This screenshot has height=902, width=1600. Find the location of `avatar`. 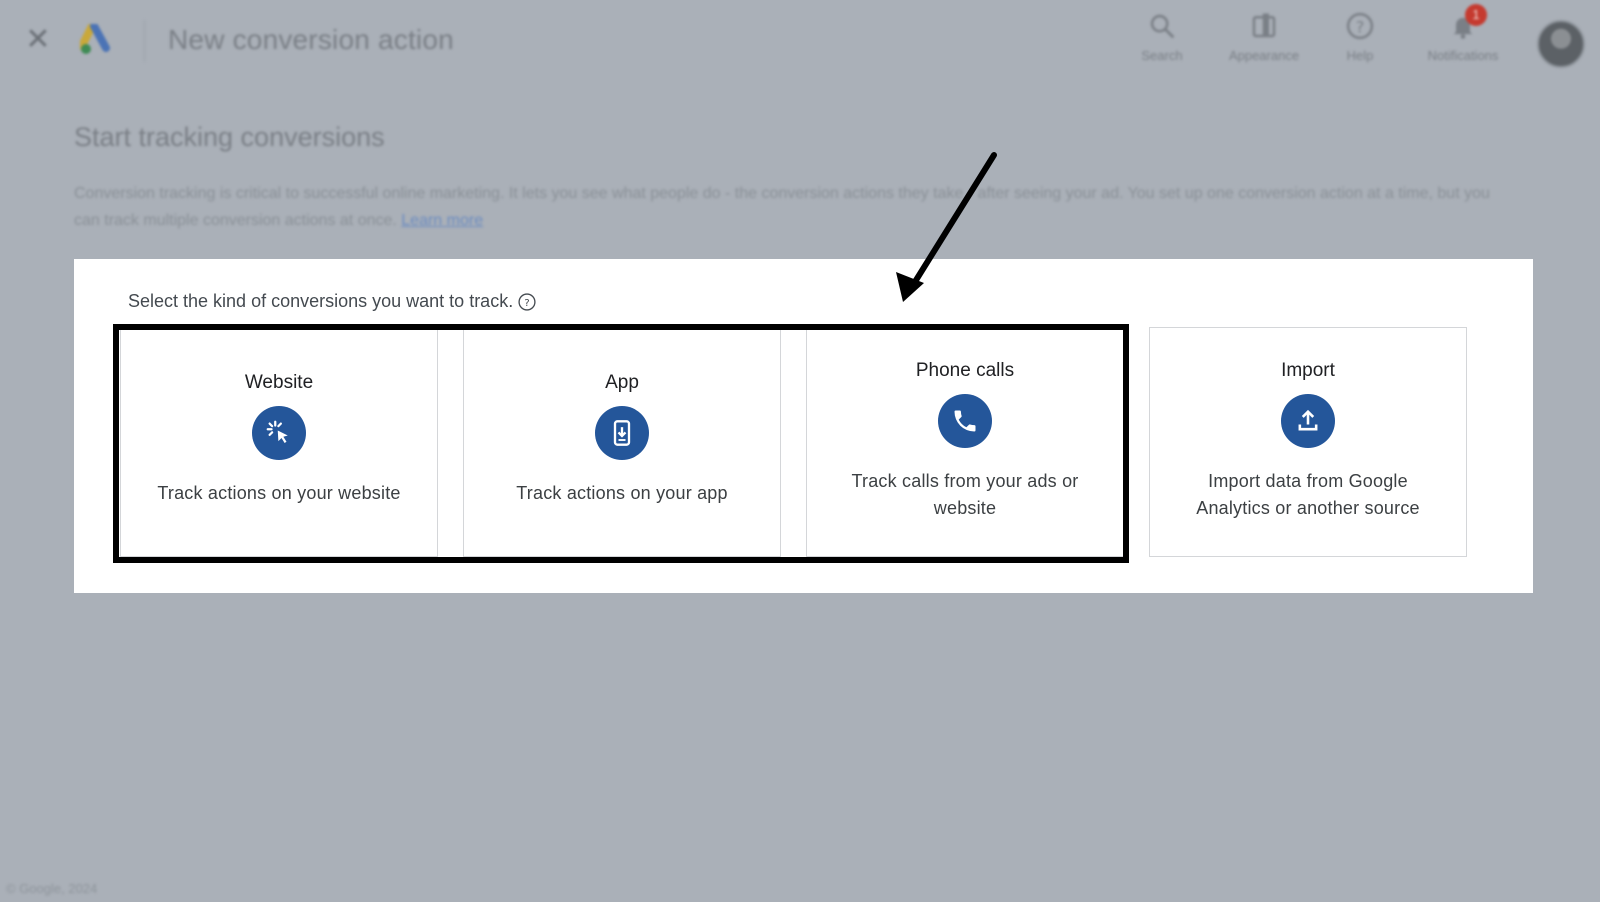

avatar is located at coordinates (1561, 44).